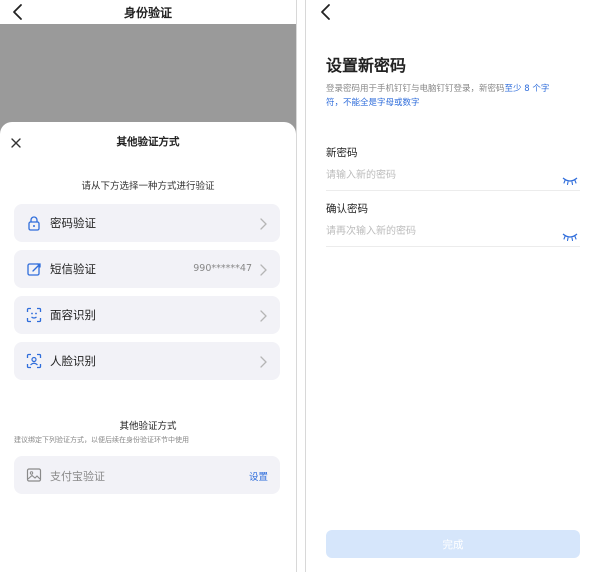 This screenshot has height=572, width=600. What do you see at coordinates (147, 269) in the screenshot?
I see `option-sms-verify: 短信验证 990******47` at bounding box center [147, 269].